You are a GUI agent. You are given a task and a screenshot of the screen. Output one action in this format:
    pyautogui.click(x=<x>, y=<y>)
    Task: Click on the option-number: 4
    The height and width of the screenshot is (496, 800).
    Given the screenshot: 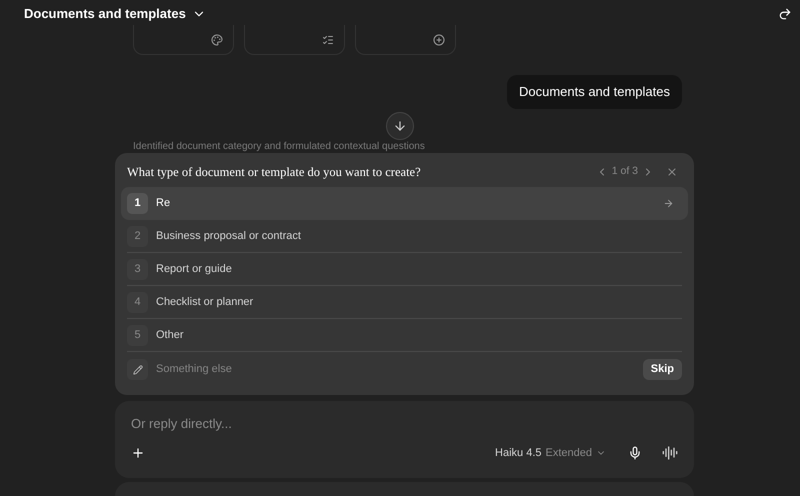 What is the action you would take?
    pyautogui.click(x=137, y=302)
    